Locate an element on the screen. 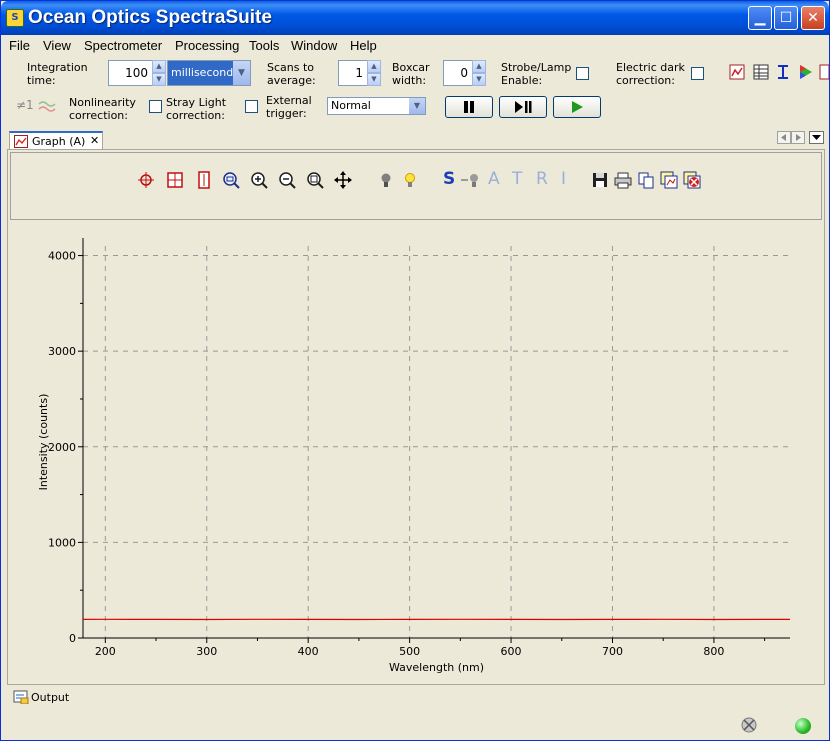  stray-light-wave-icon is located at coordinates (47, 106).